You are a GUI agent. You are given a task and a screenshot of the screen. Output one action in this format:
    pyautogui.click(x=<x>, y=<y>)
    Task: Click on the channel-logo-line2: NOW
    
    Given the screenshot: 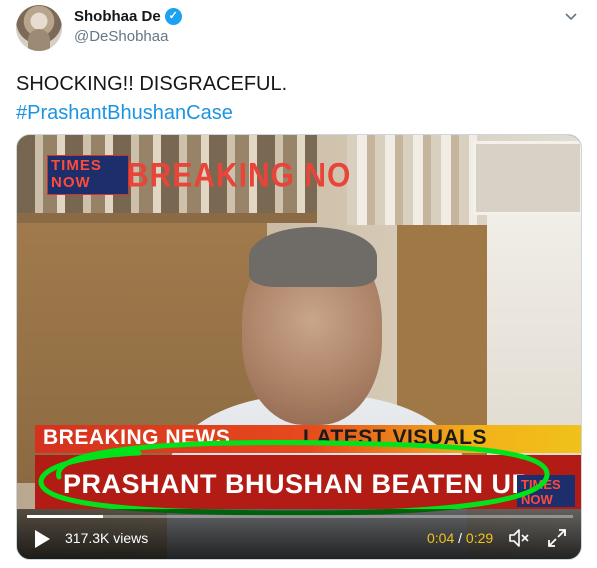 What is the action you would take?
    pyautogui.click(x=71, y=182)
    